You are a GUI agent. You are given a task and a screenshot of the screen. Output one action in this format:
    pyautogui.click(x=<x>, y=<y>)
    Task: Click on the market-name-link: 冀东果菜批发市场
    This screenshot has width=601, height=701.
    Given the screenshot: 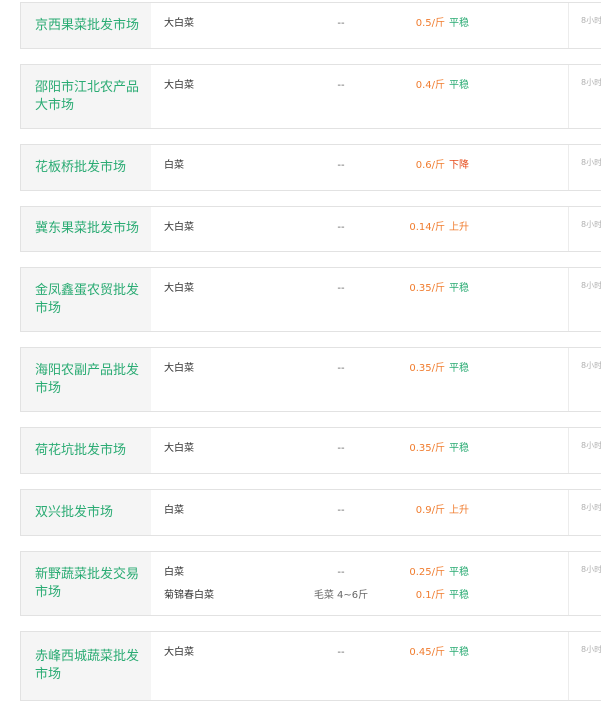 What is the action you would take?
    pyautogui.click(x=87, y=229)
    